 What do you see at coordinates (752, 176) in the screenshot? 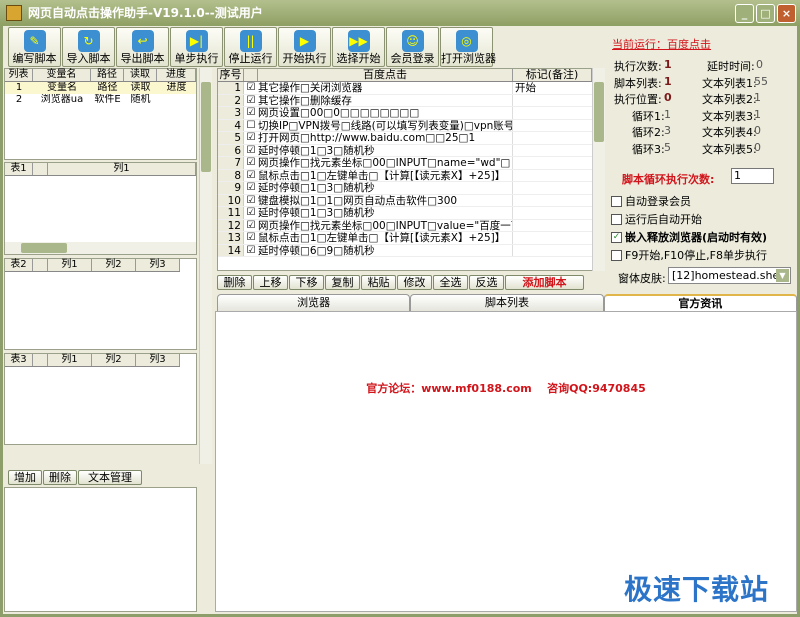
I see `loop-count-input: 1` at bounding box center [752, 176].